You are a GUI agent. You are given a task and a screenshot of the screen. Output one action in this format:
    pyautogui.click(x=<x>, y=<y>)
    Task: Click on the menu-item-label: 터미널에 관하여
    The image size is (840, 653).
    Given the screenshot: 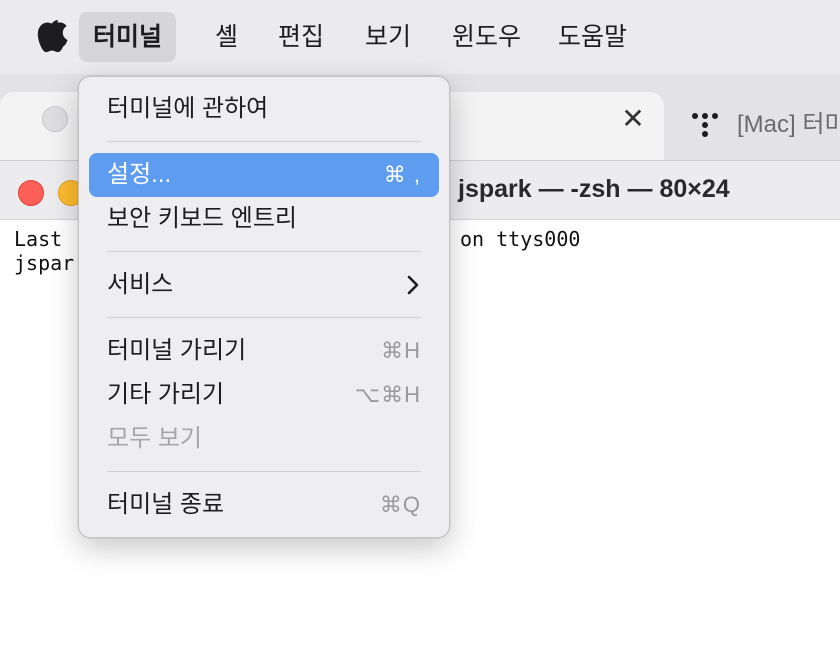 What is the action you would take?
    pyautogui.click(x=188, y=108)
    